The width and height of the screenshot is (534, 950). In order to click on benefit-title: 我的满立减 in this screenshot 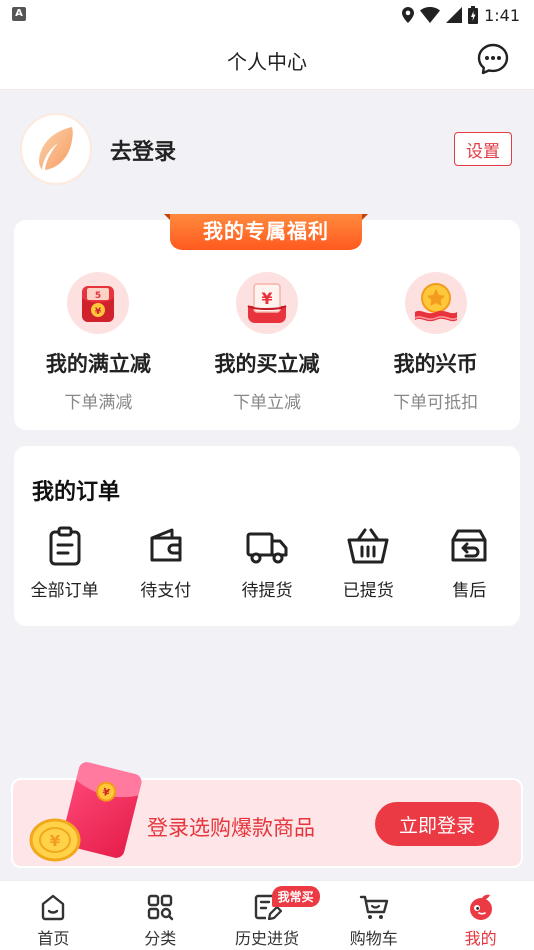, I will do `click(98, 364)`.